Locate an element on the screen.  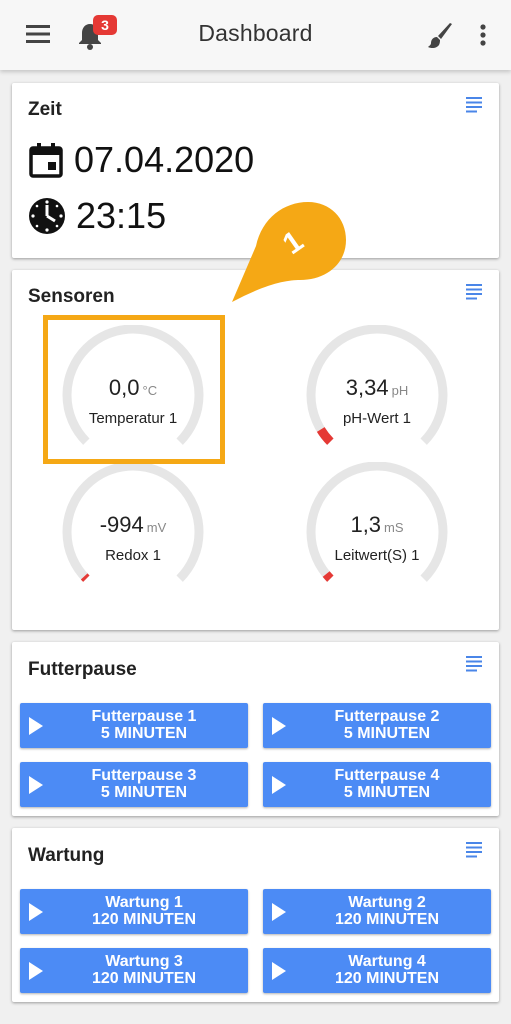
wartung-card-title: Wartung is located at coordinates (66, 855).